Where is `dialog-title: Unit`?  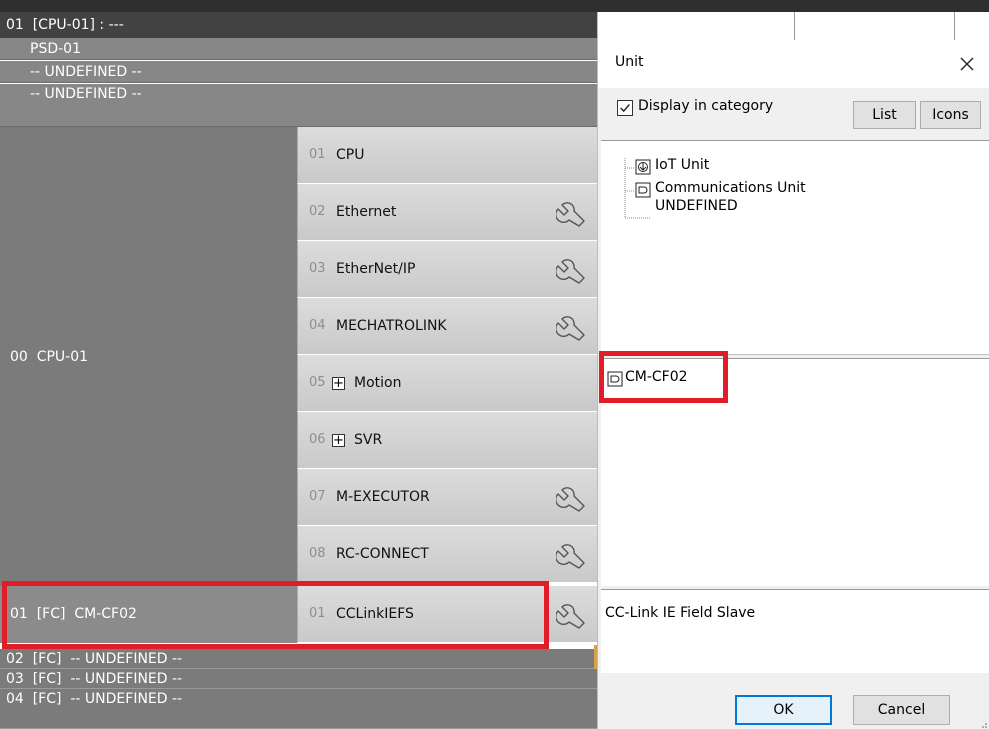
dialog-title: Unit is located at coordinates (629, 62).